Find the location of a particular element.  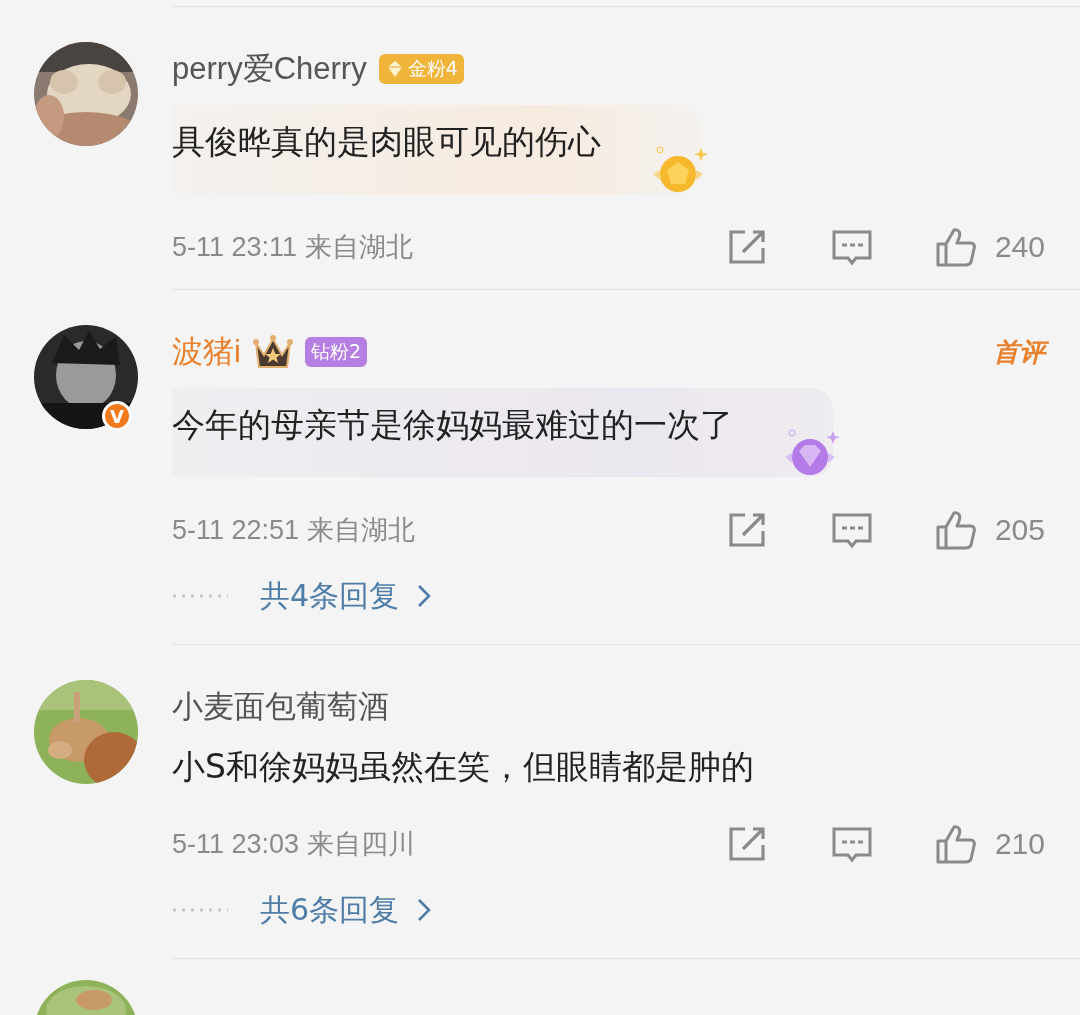

view-replies-link: 共6条回复 is located at coordinates (346, 910).